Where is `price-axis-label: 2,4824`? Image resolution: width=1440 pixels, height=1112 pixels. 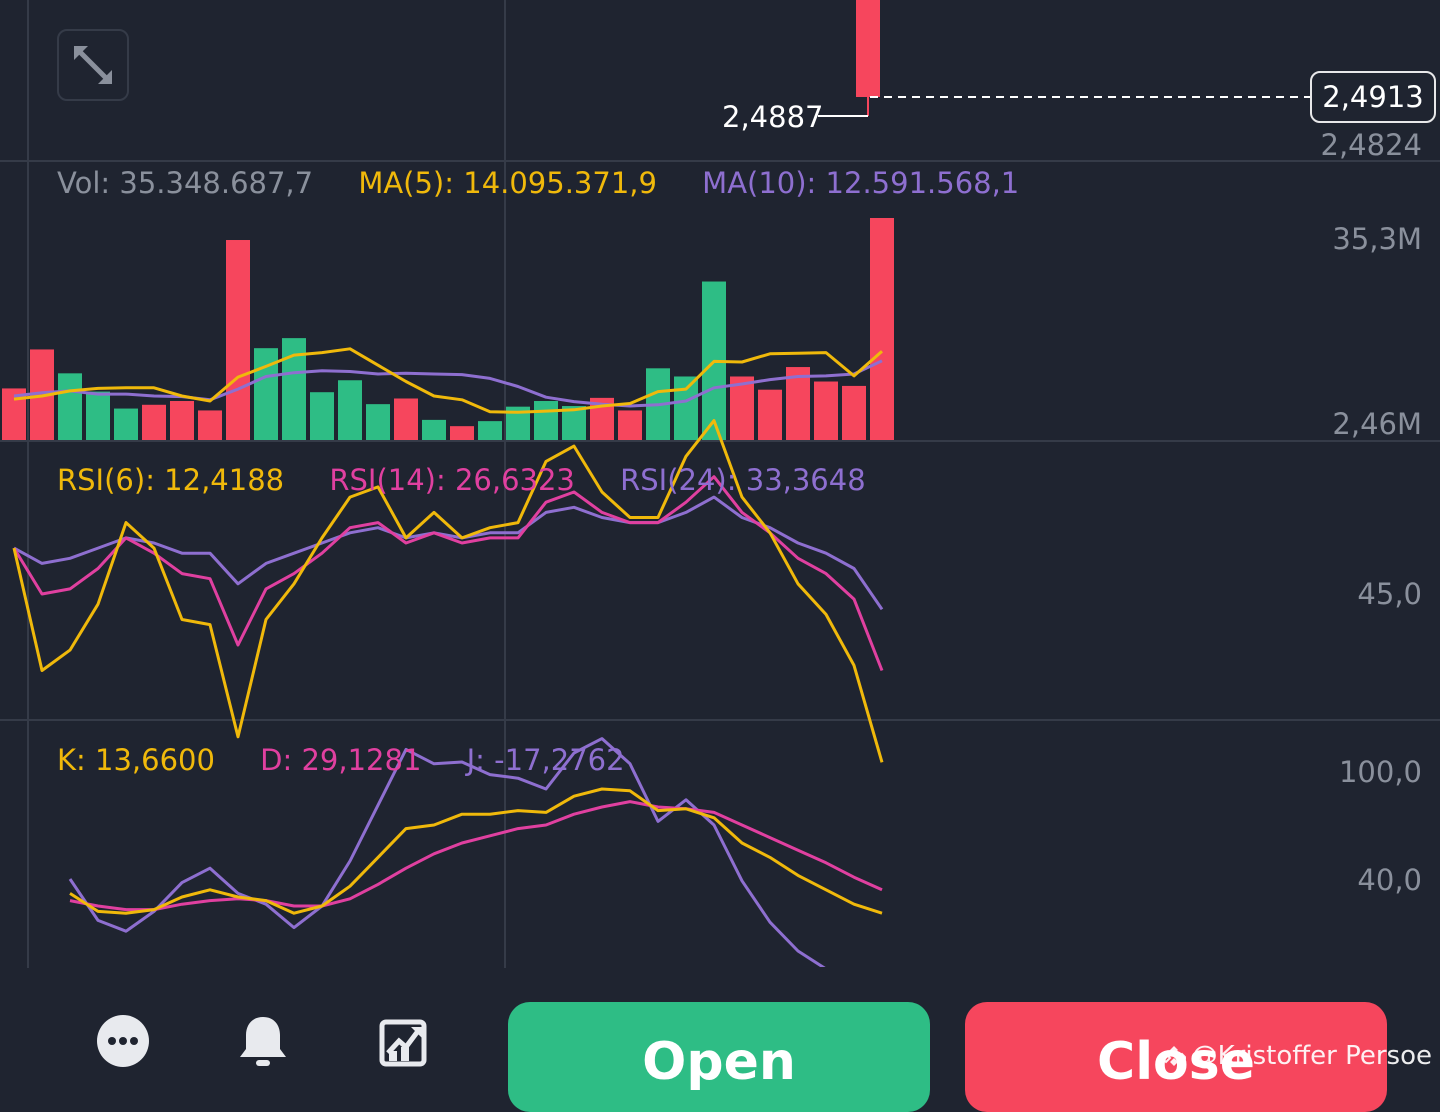
price-axis-label: 2,4824 is located at coordinates (1371, 145).